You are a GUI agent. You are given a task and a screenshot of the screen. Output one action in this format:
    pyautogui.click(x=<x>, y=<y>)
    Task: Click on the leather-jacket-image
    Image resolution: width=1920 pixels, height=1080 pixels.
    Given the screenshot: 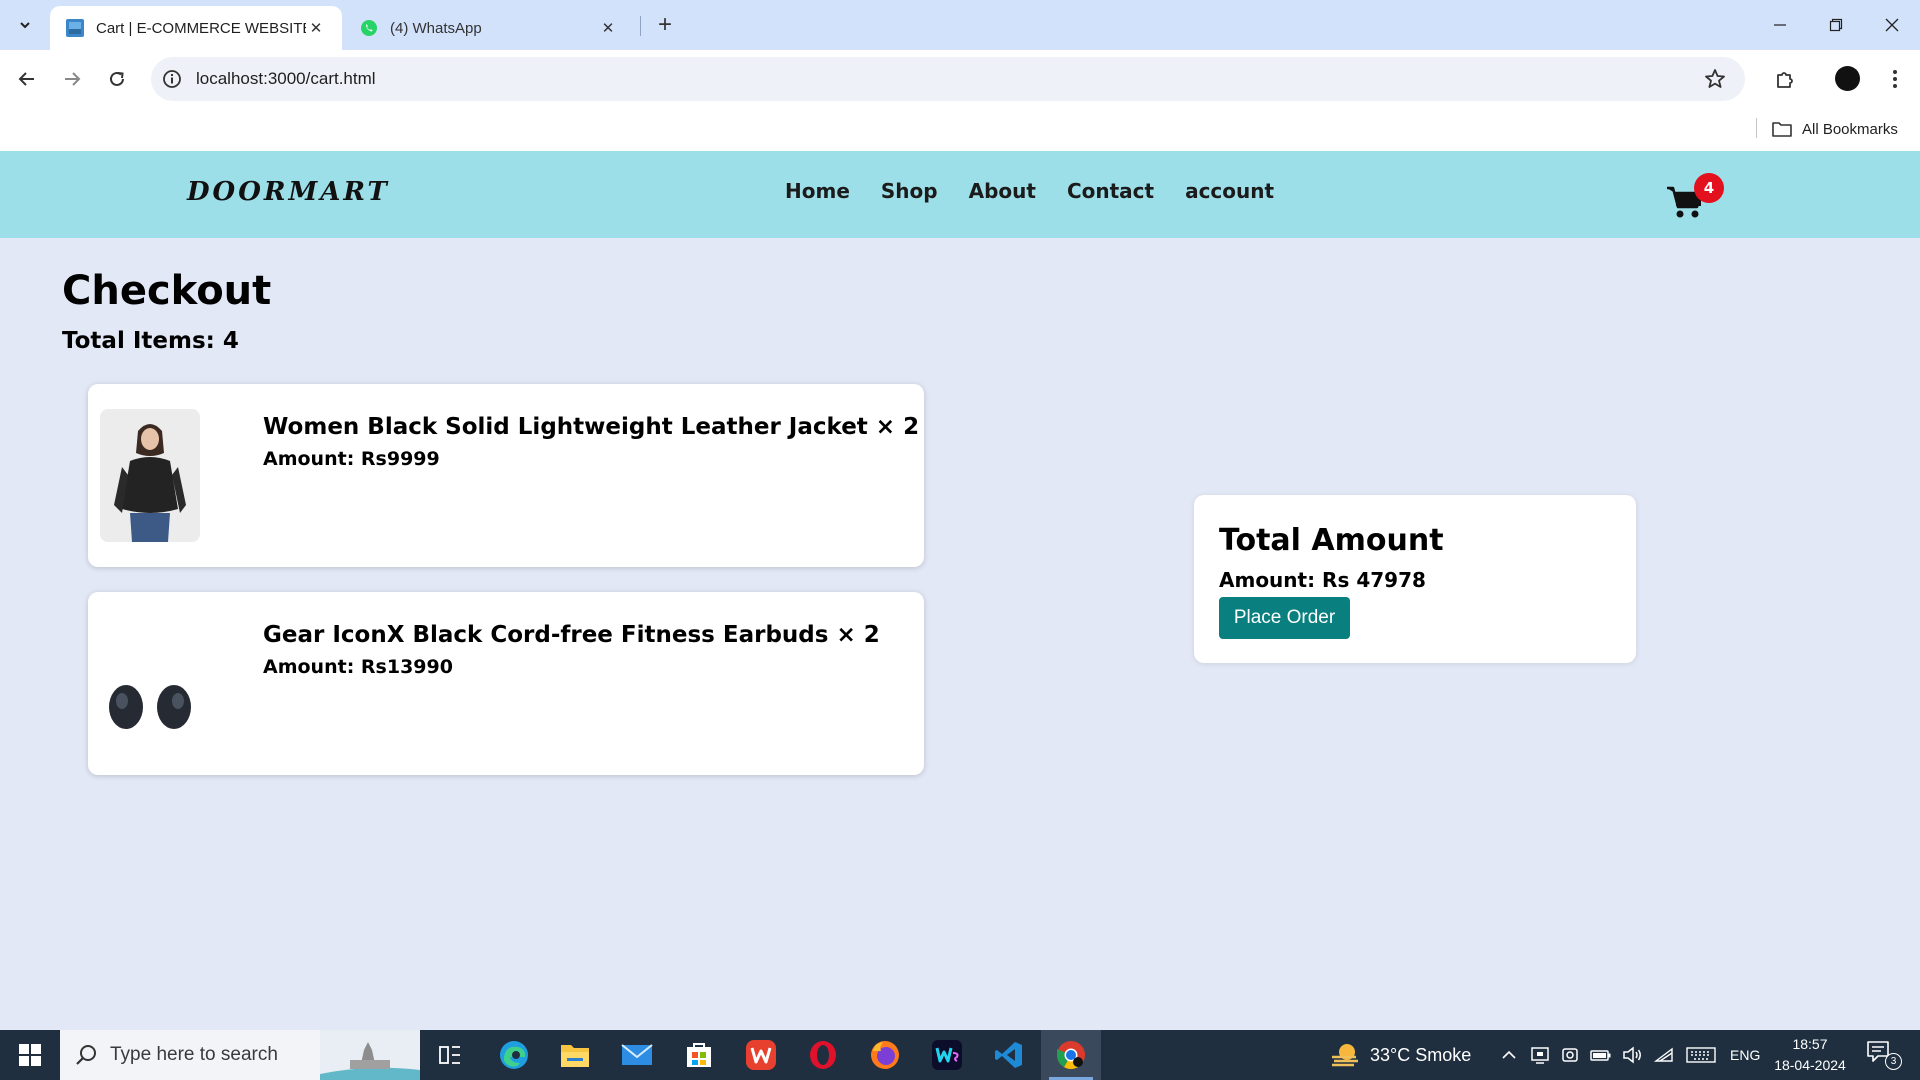 What is the action you would take?
    pyautogui.click(x=150, y=475)
    